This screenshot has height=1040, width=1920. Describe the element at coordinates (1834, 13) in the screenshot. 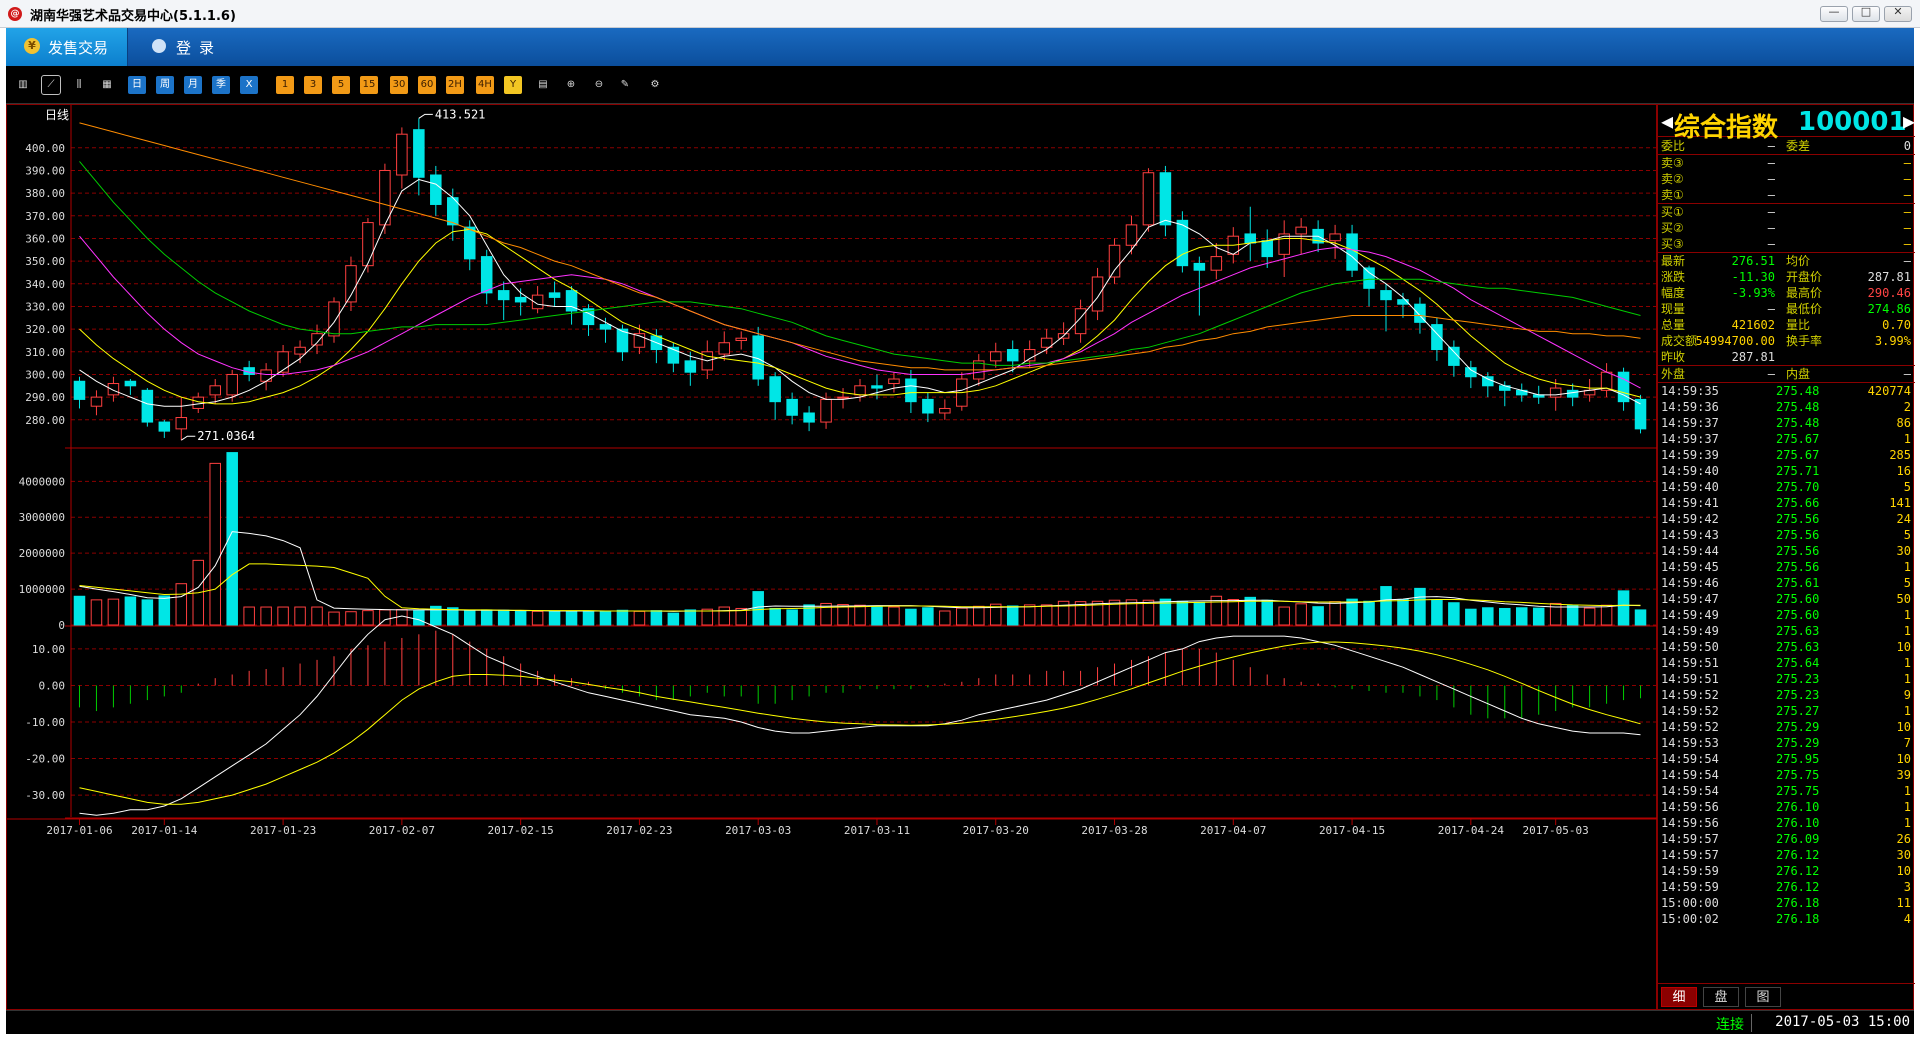

I see `minimize-button: —` at that location.